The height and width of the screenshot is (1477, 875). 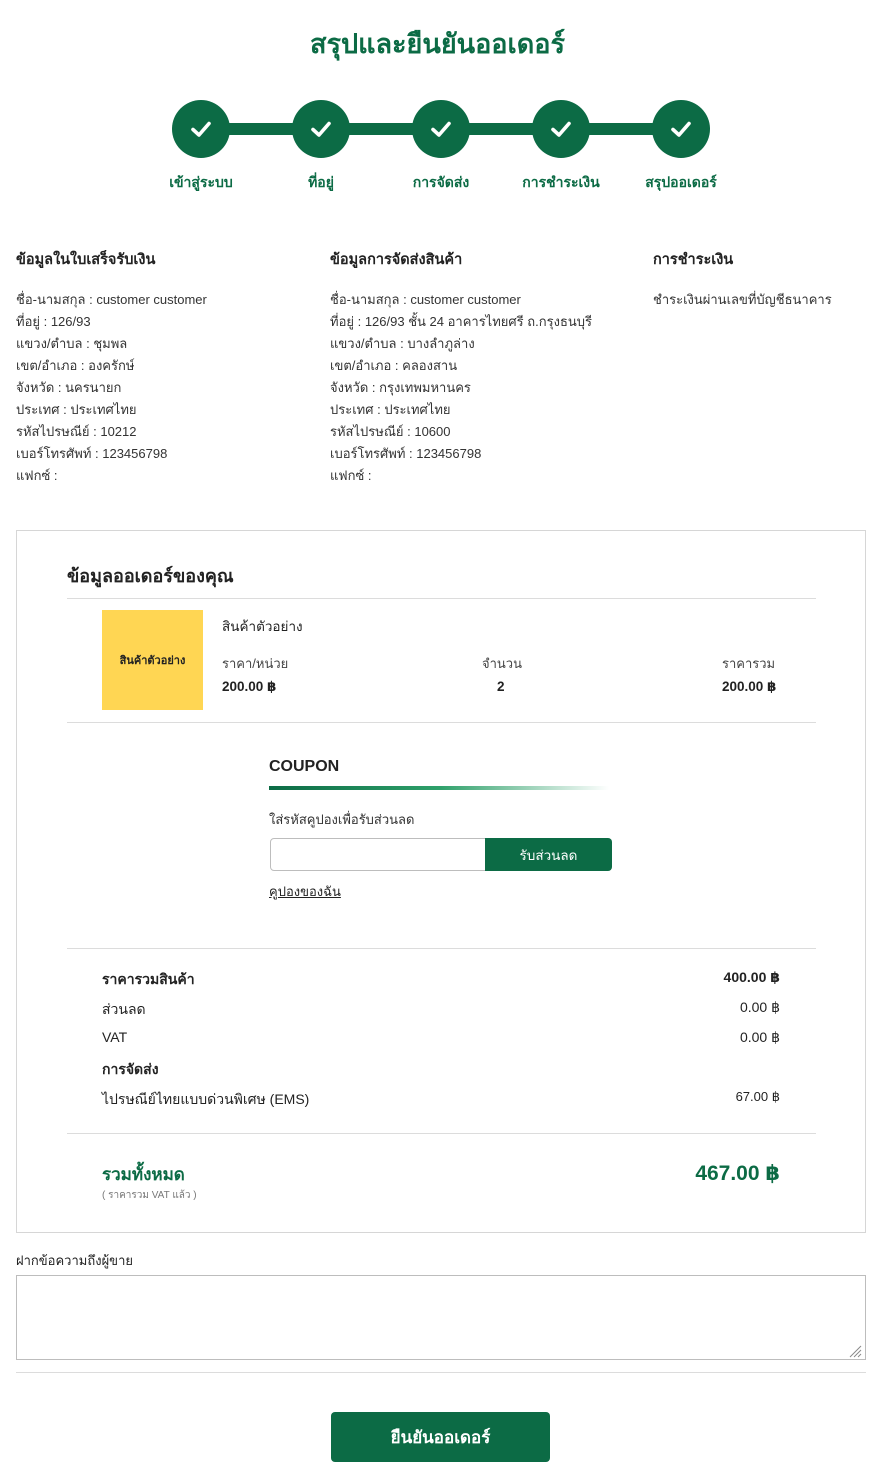 I want to click on billing-line: เบอร์โทรศัพท์ : 123456798, so click(x=92, y=453).